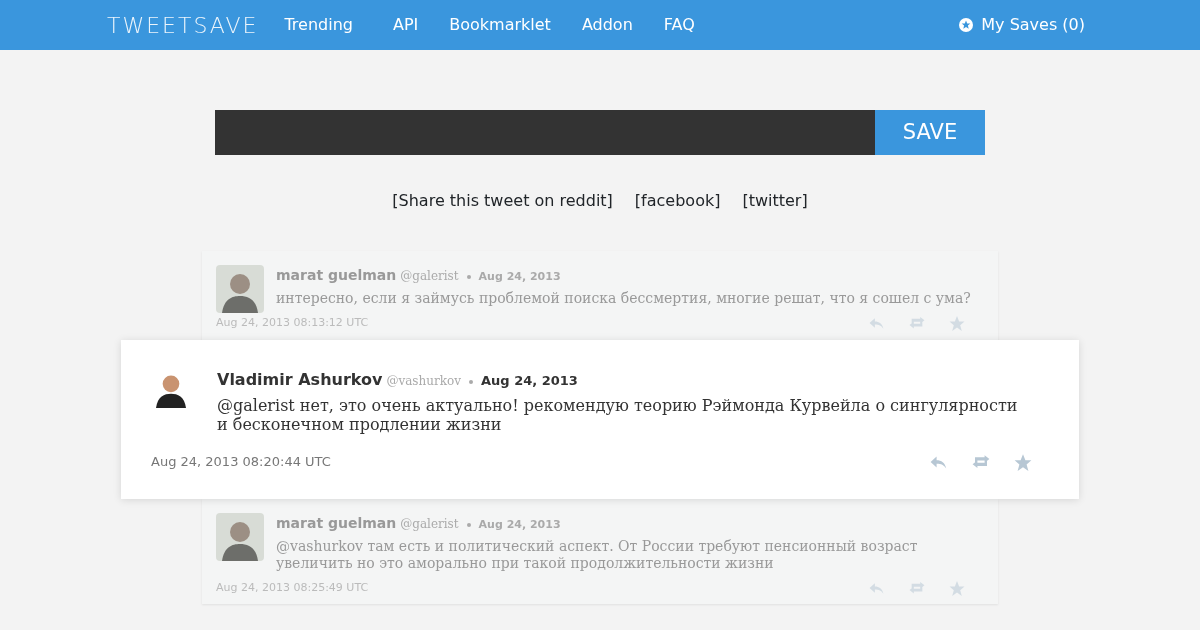  I want to click on share-link: [facebook], so click(677, 201).